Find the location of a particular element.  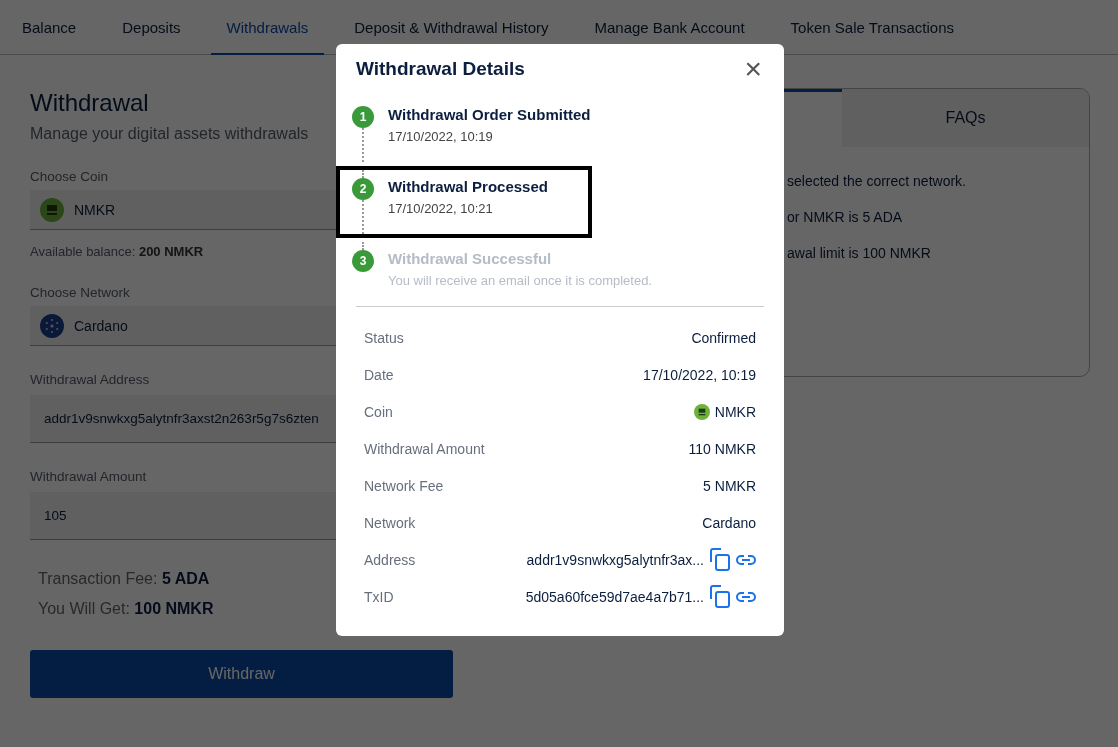

detail-label: Coin is located at coordinates (378, 411).